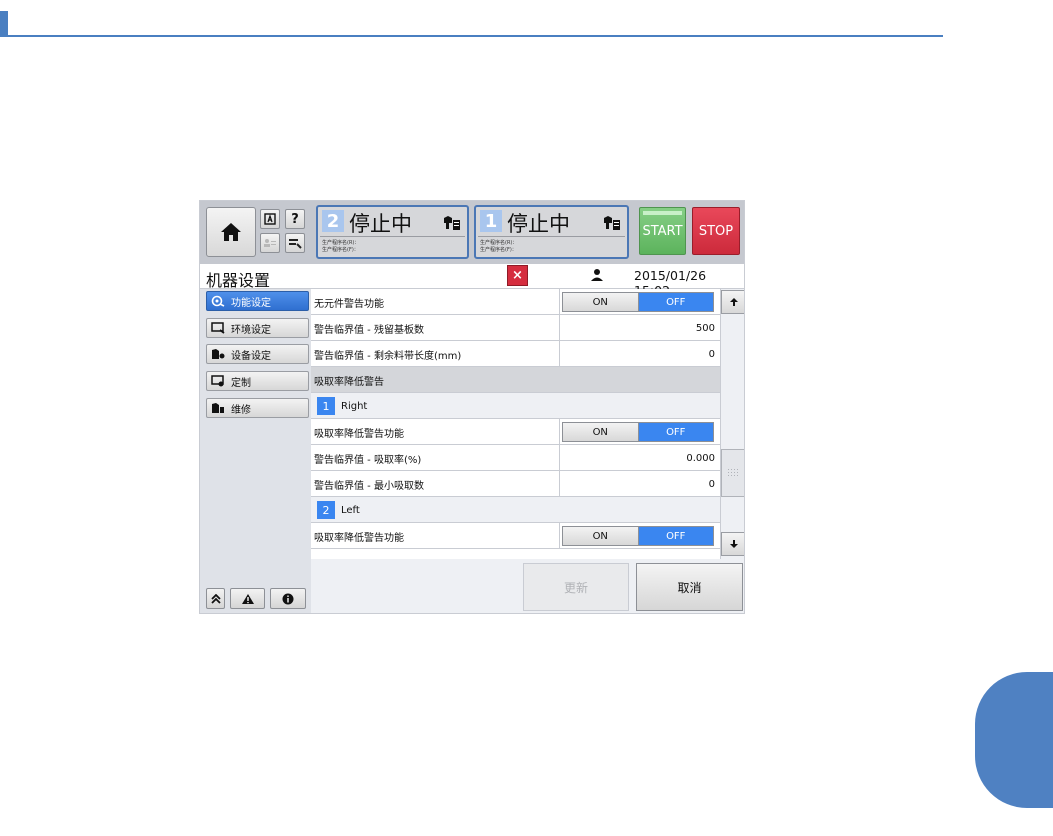 The image size is (1053, 836). I want to click on lane-2-divider, so click(392, 236).